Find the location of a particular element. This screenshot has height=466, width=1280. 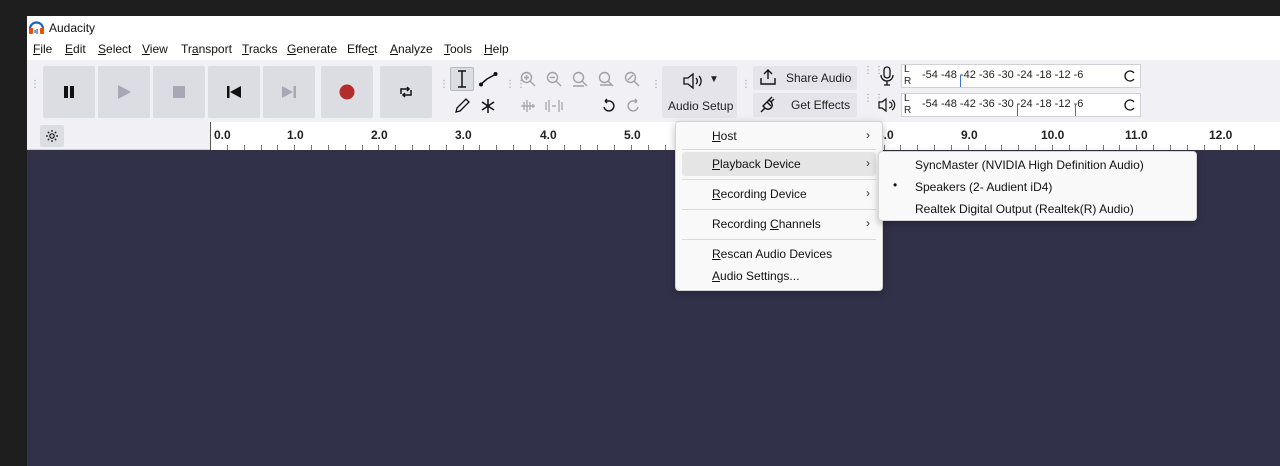

ruler-tick-label: 5.0 is located at coordinates (632, 135).